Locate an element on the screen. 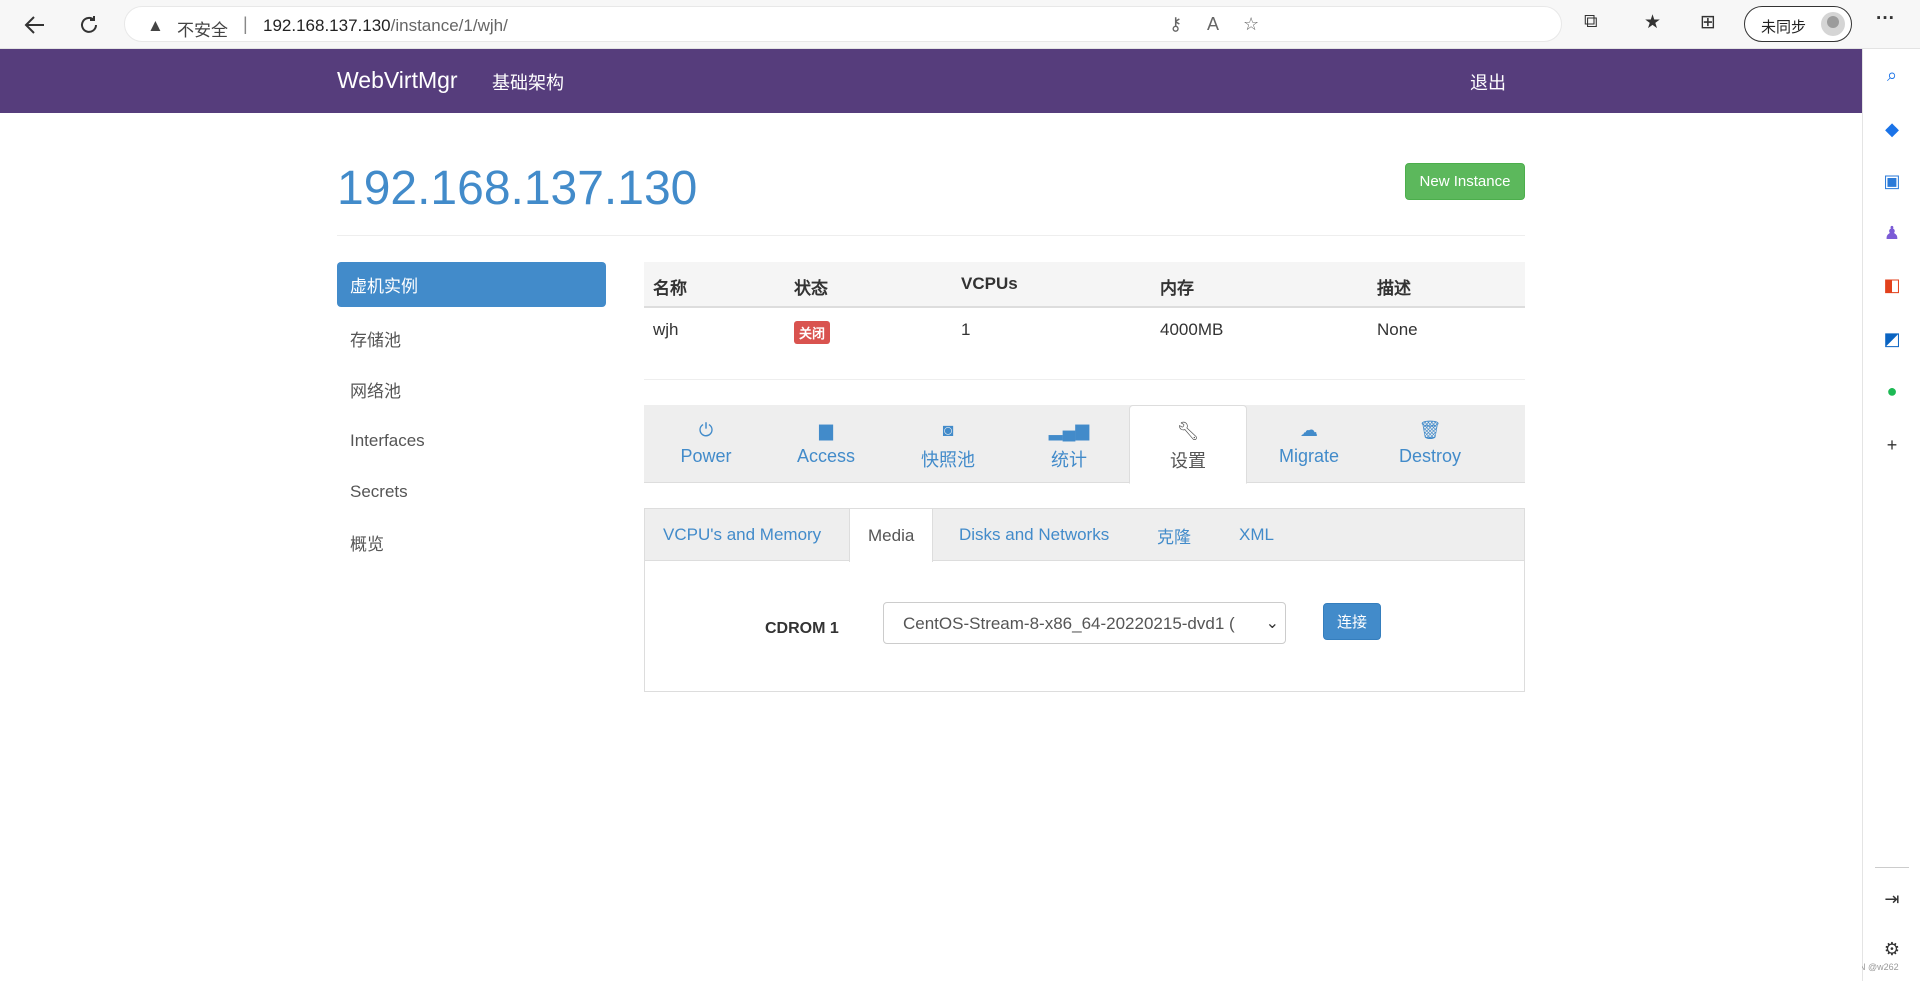 This screenshot has width=1920, height=981. instance-table: 名称 状态 VCPUs 内存 描述 wjh 关闭 1 4000MB None is located at coordinates (1084, 308).